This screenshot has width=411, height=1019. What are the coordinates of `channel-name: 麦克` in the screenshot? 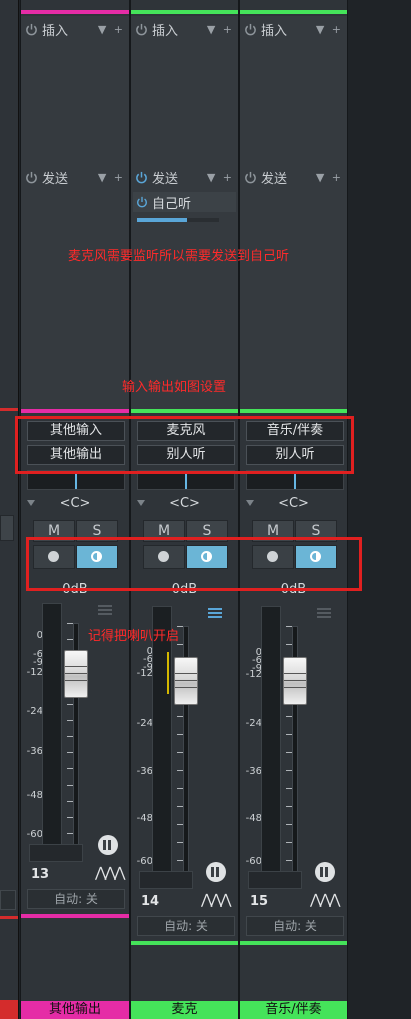 It's located at (184, 1010).